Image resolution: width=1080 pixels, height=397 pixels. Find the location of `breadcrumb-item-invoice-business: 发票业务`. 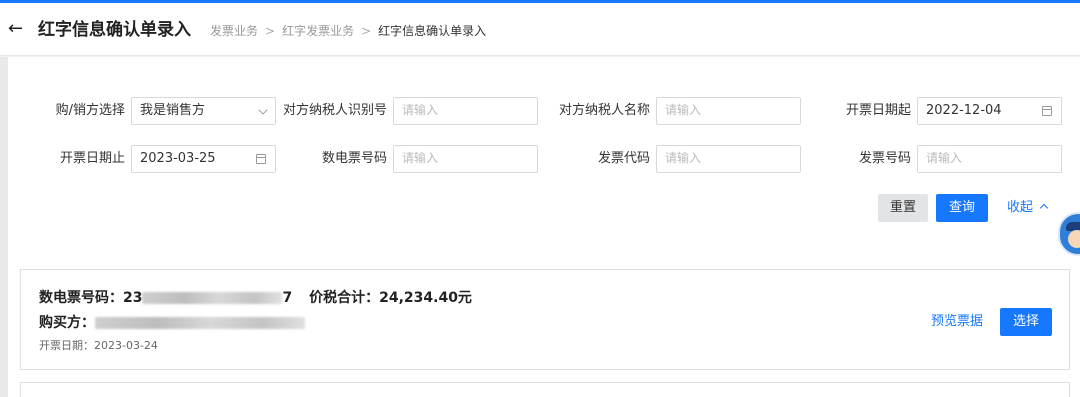

breadcrumb-item-invoice-business: 发票业务 is located at coordinates (234, 31).